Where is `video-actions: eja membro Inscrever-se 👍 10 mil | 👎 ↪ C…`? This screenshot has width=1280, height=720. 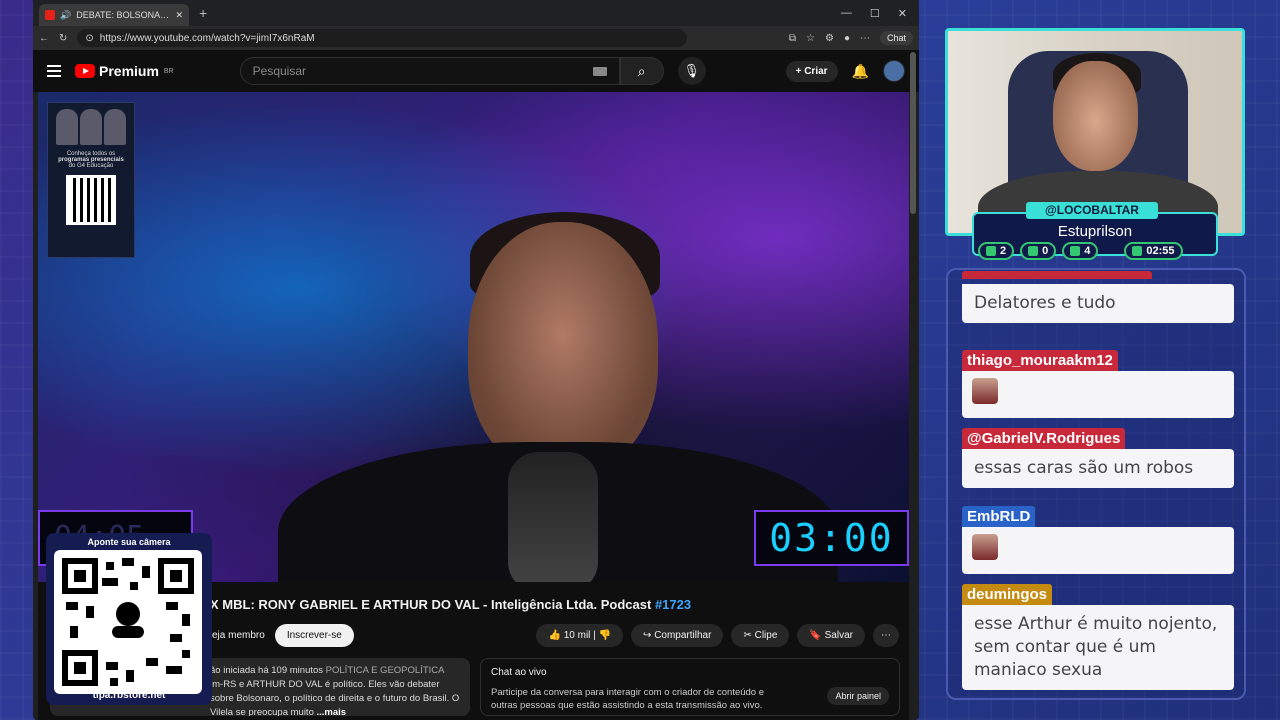
video-actions: eja membro Inscrever-se 👍 10 mil | 👎 ↪ C… is located at coordinates (554, 635).